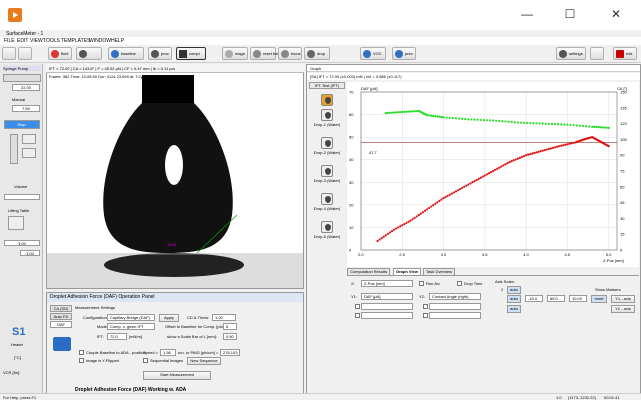 Image resolution: width=641 pixels, height=400 pixels. What do you see at coordinates (9, 41) in the screenshot?
I see `menu-file: FILE` at bounding box center [9, 41].